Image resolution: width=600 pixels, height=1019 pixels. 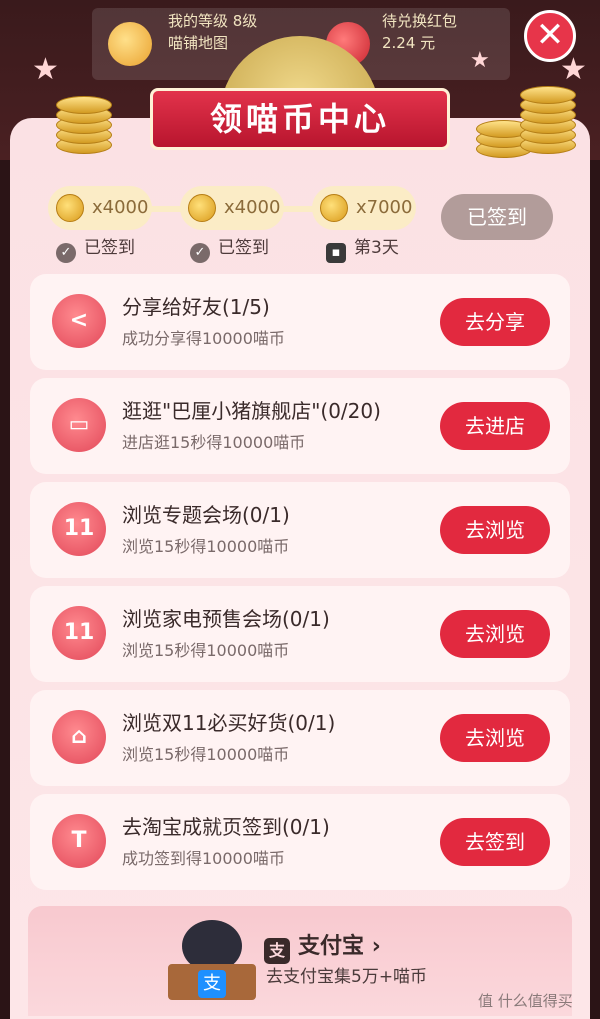 What do you see at coordinates (300, 738) in the screenshot?
I see `task-card: ⌂ 浏览双11必买好货(0/1) 浏览15秒得10000喵币 去浏览` at bounding box center [300, 738].